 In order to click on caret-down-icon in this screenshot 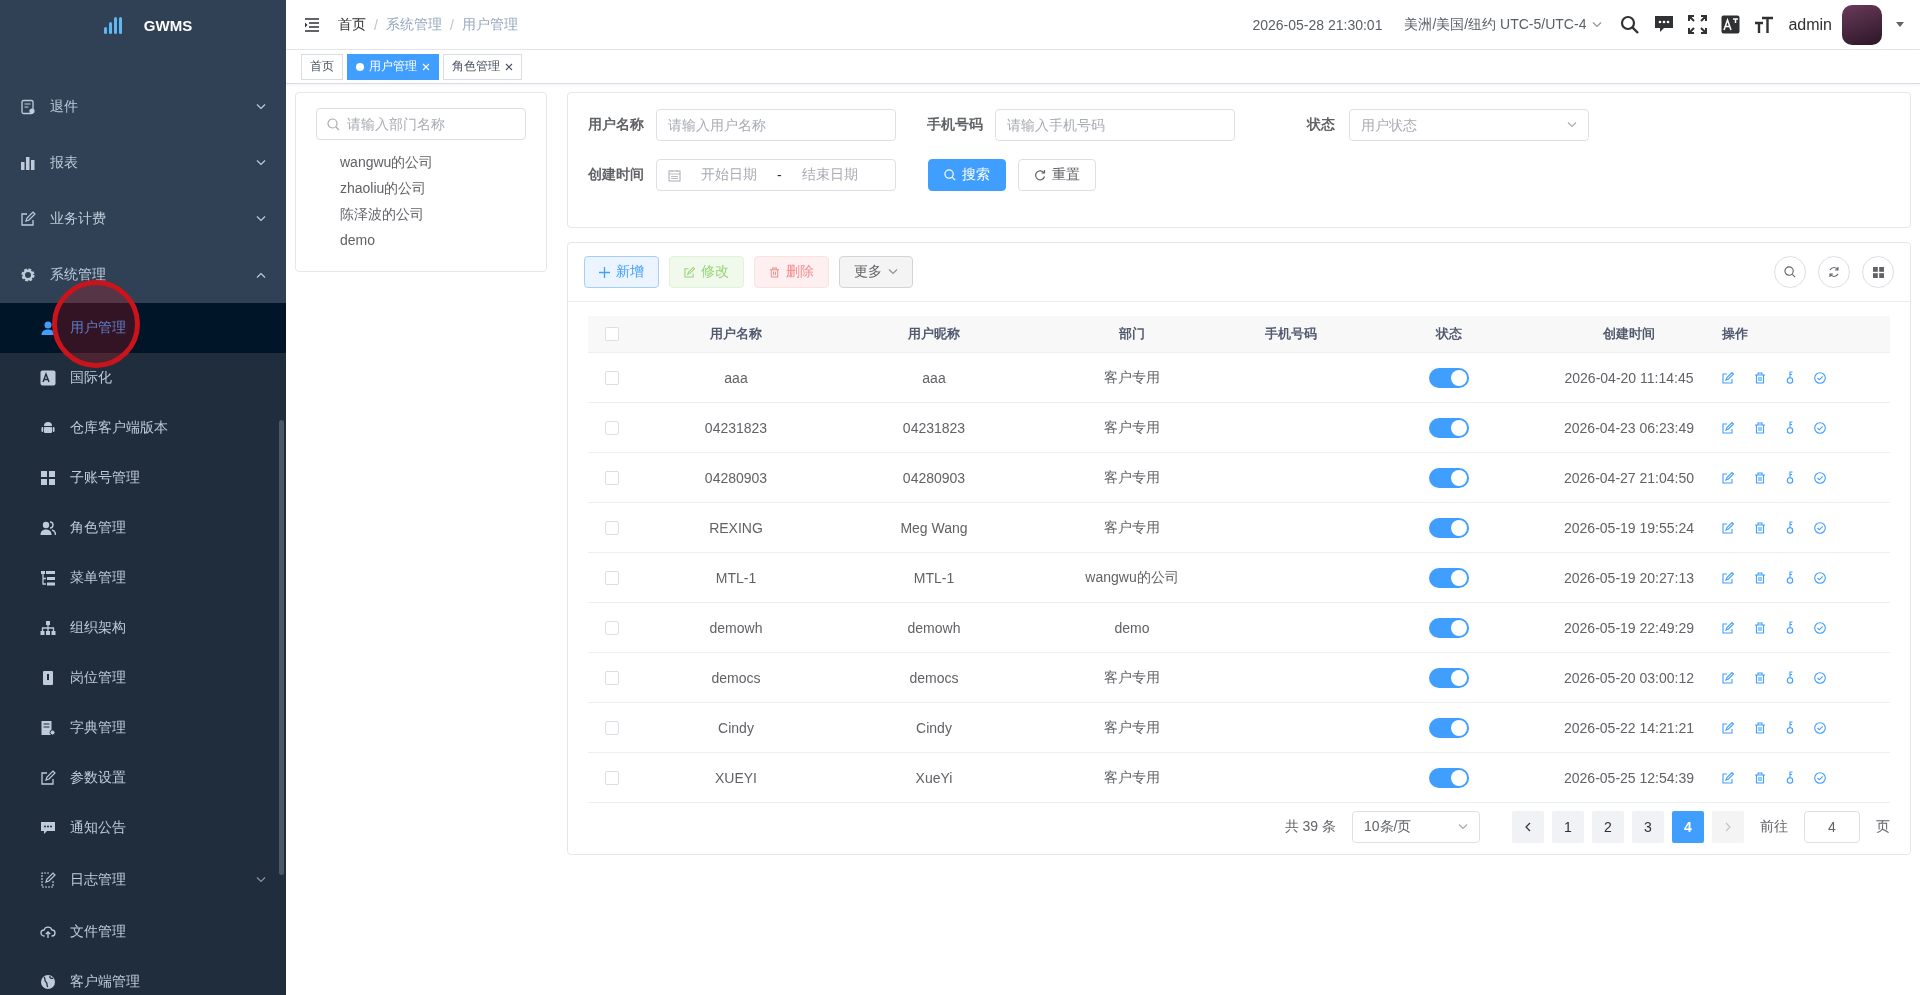, I will do `click(1900, 24)`.